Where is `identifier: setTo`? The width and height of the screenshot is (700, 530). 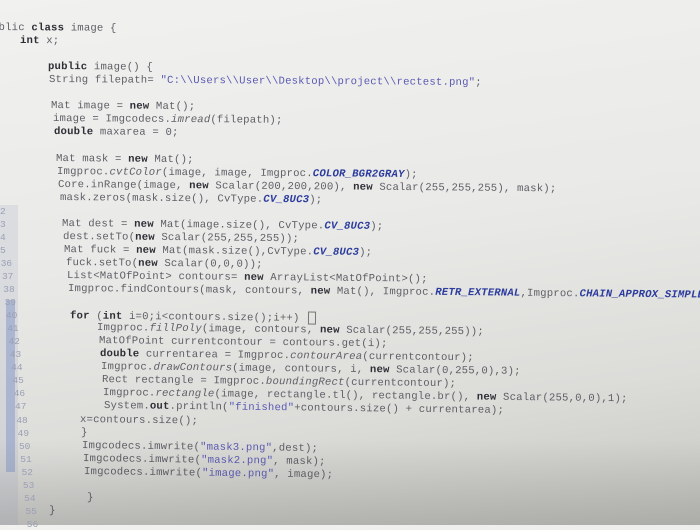 identifier: setTo is located at coordinates (115, 263).